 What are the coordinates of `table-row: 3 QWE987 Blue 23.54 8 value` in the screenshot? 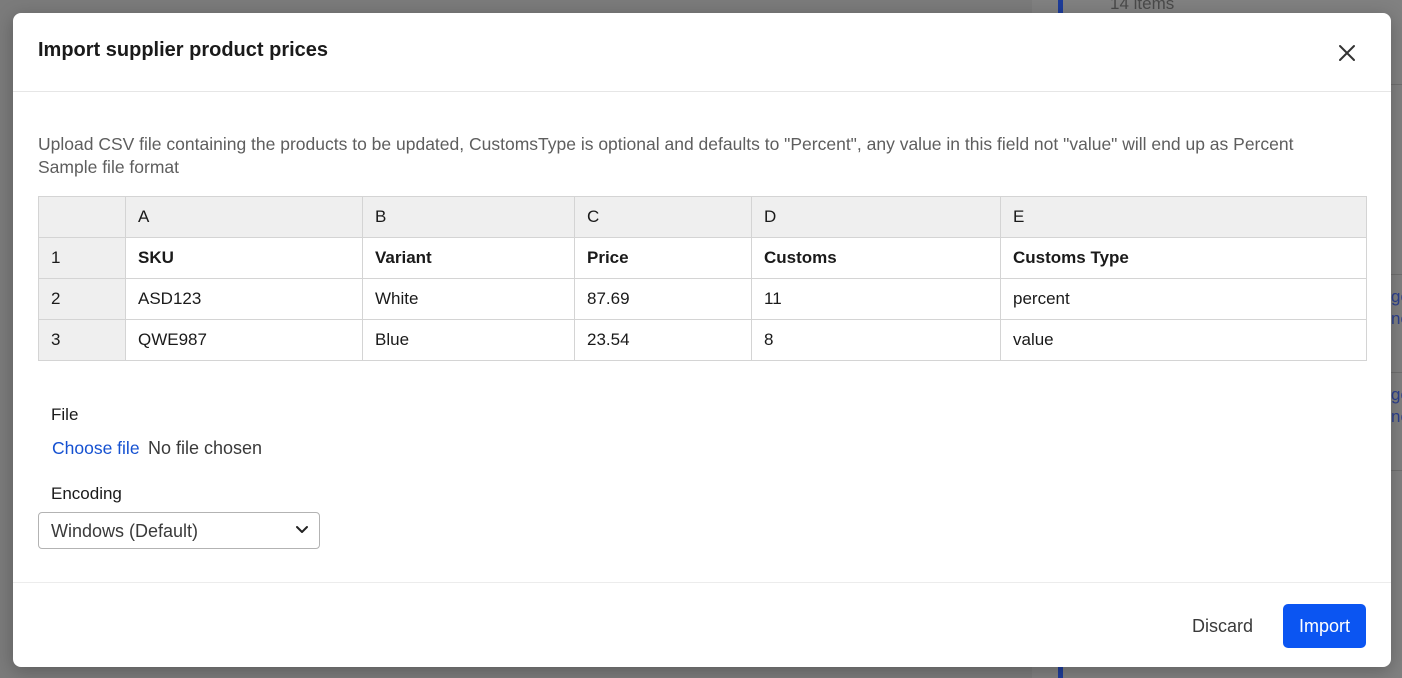 It's located at (702, 340).